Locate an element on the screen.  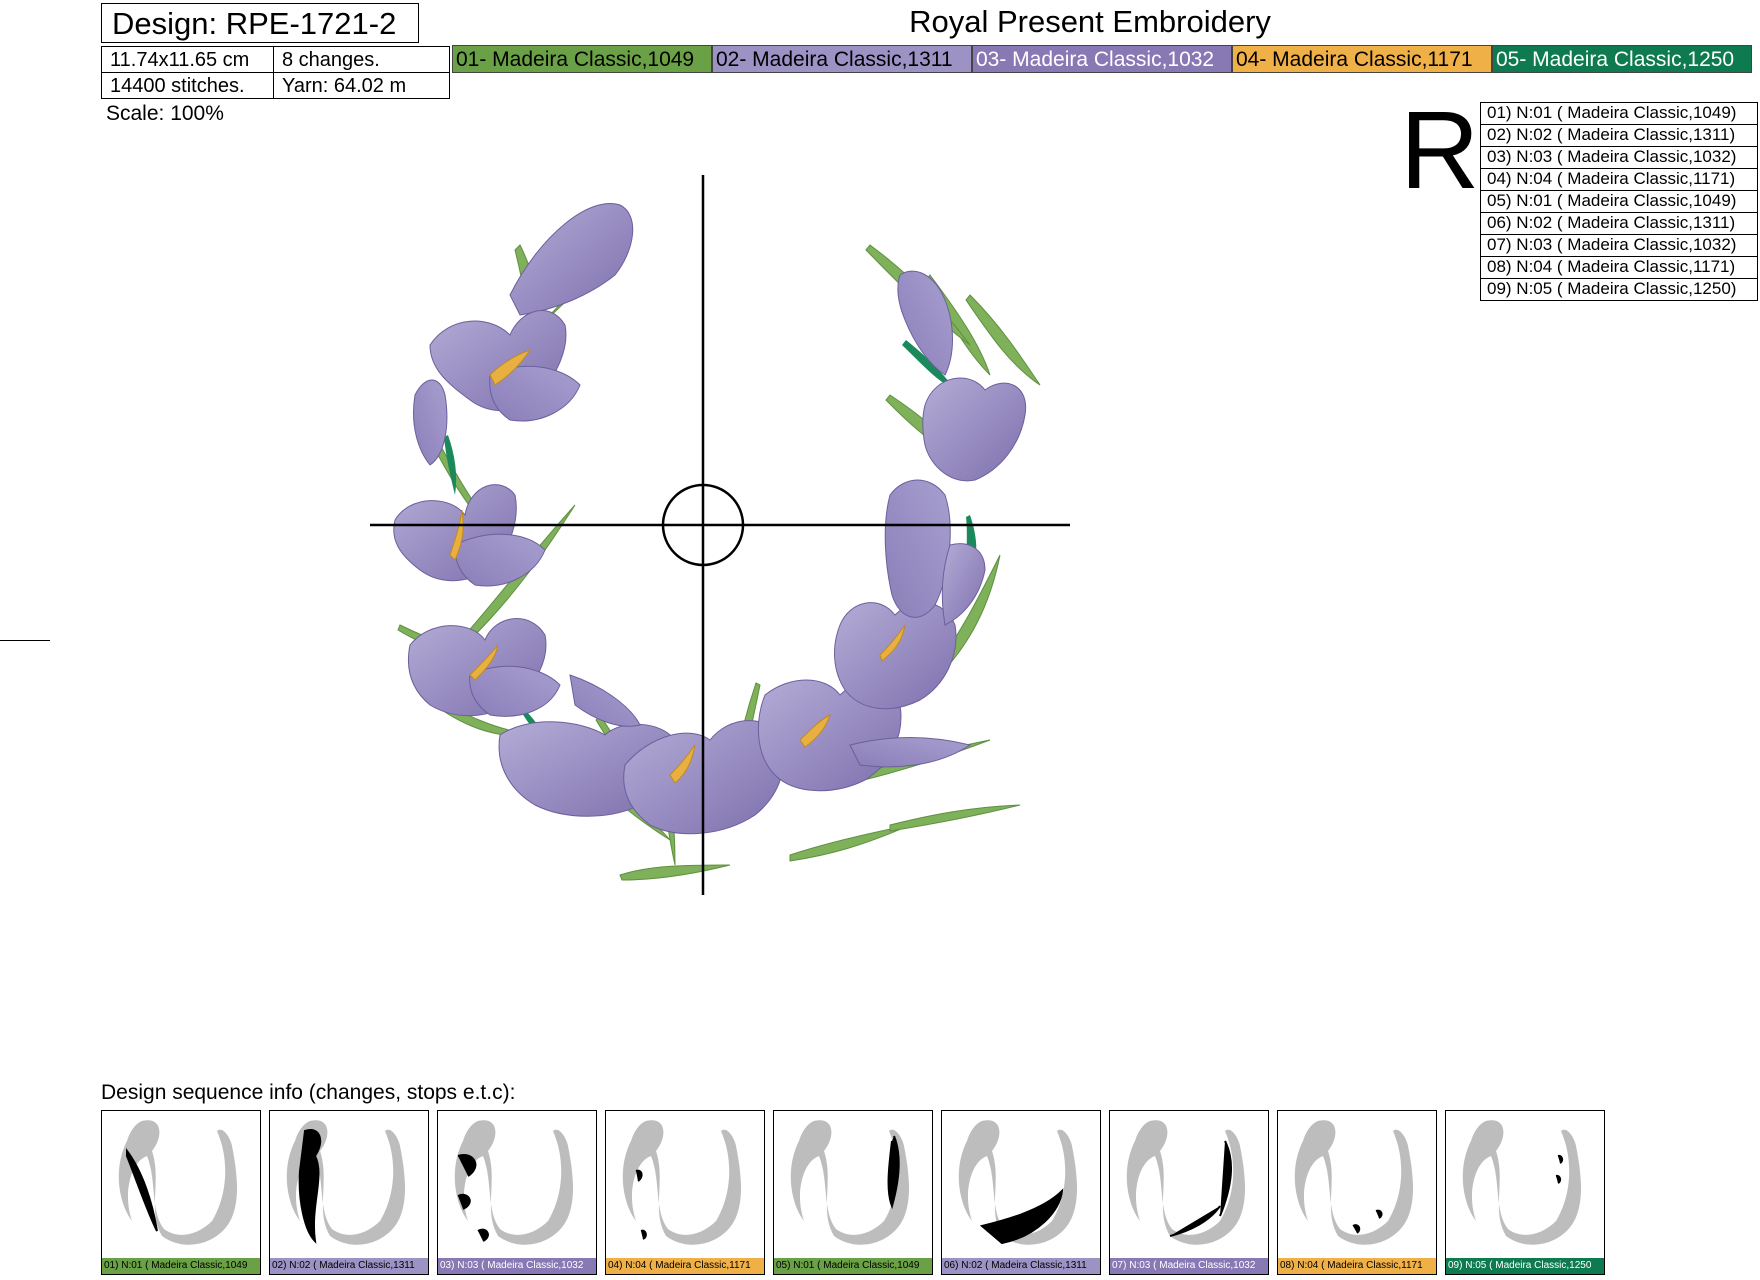
sequence-step-label: 08) N:04 ( Madeira Classic,1171 is located at coordinates (1357, 1266).